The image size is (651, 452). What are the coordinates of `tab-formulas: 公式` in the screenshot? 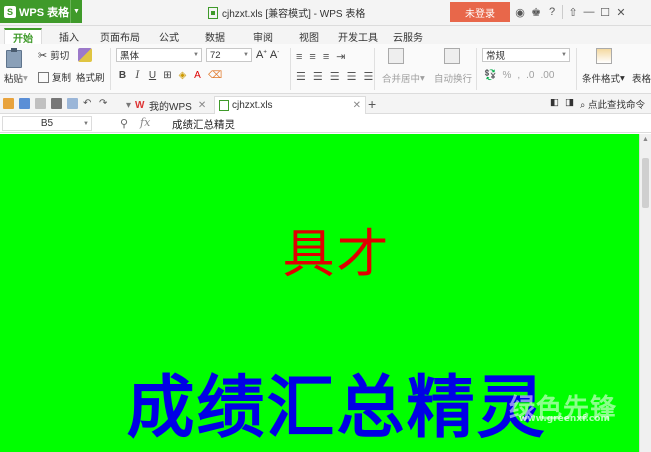 It's located at (169, 36).